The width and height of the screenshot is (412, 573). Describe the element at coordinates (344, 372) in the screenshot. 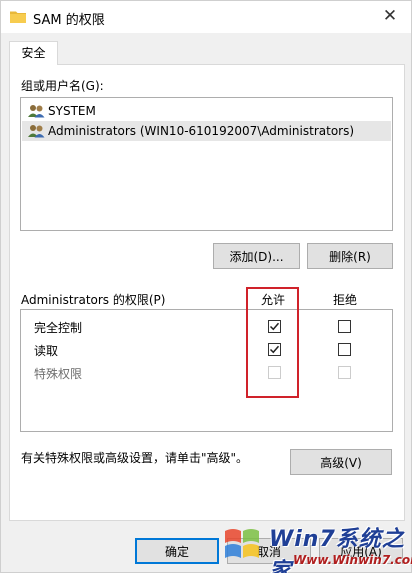

I see `special-deny-checkbox` at that location.